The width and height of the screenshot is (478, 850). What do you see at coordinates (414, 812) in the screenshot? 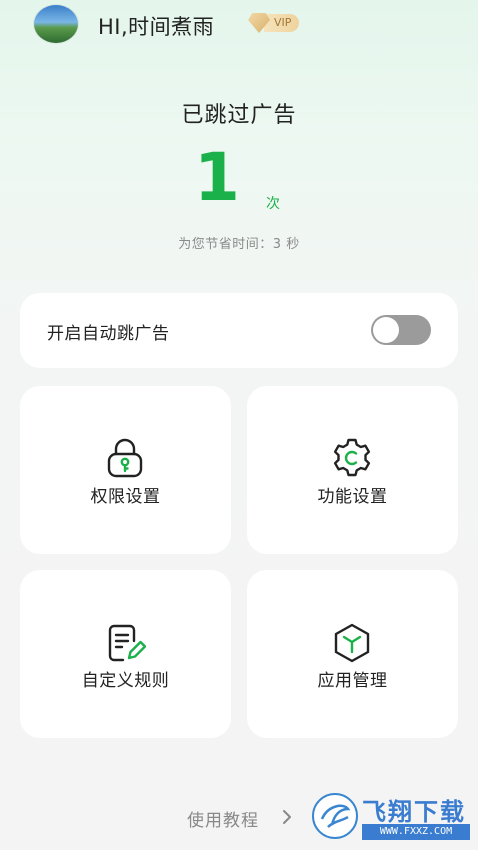
I see `watermark-name: 飞翔下载` at bounding box center [414, 812].